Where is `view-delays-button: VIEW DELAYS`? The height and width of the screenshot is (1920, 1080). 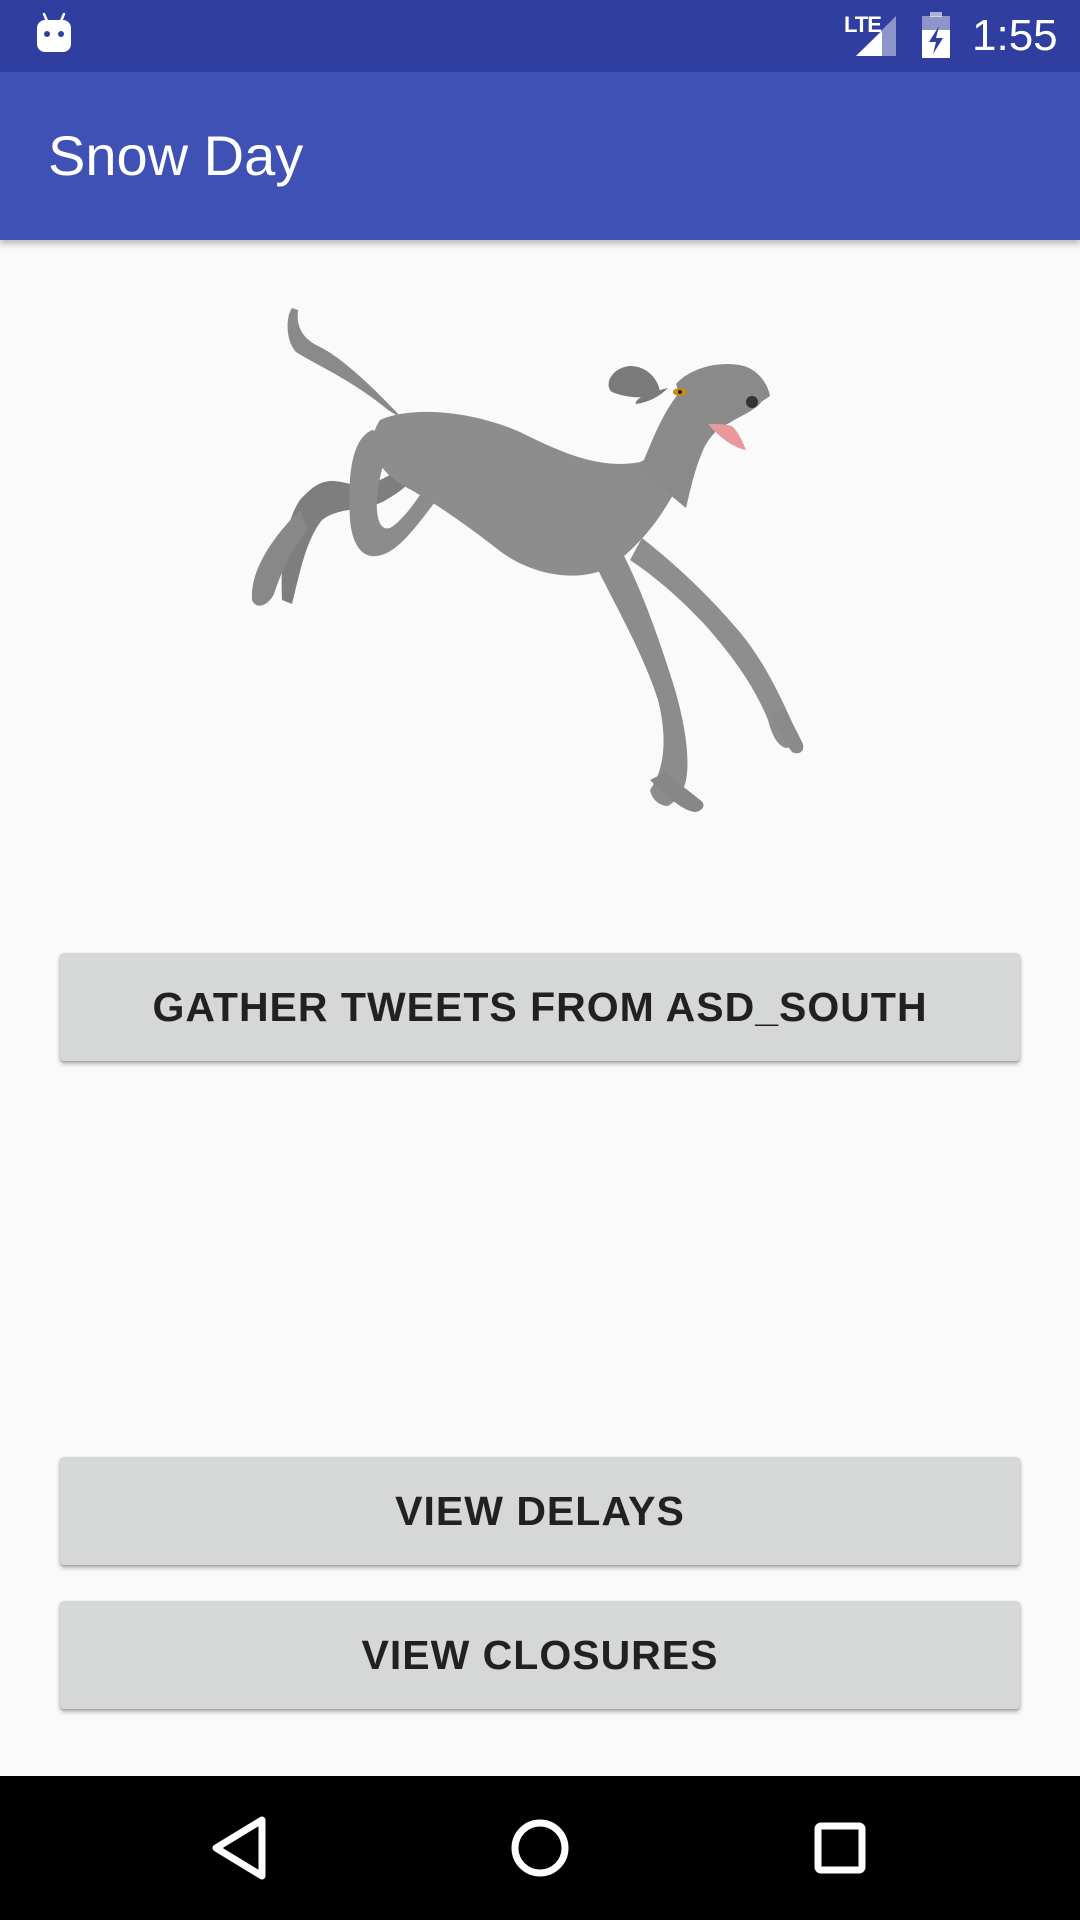
view-delays-button: VIEW DELAYS is located at coordinates (540, 1511).